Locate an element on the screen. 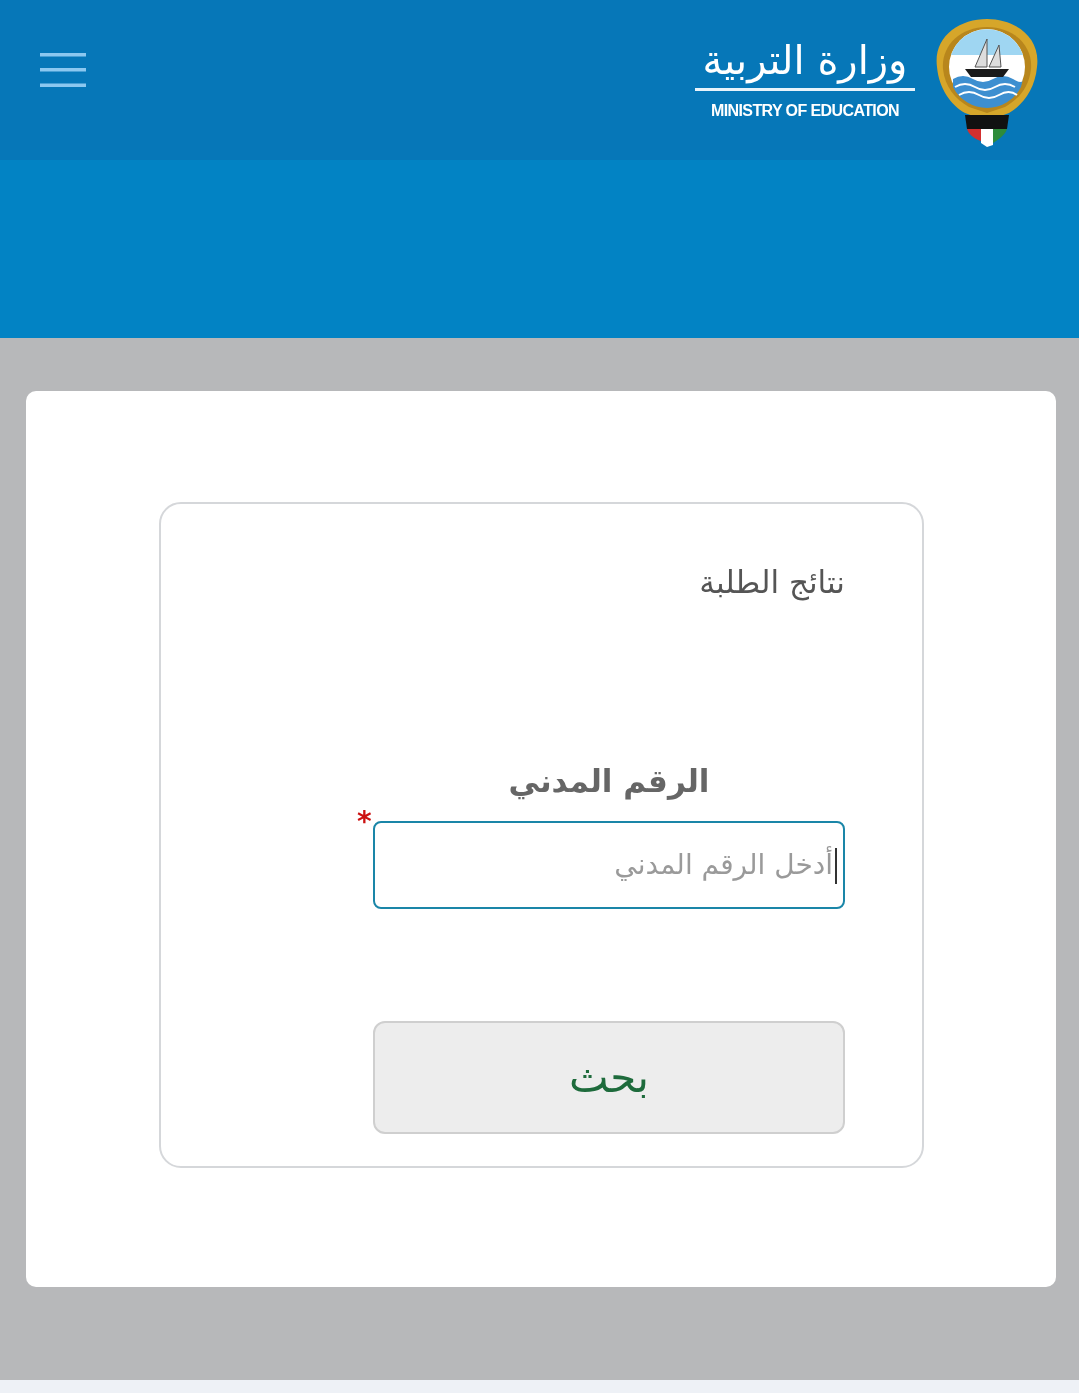  text-cursor is located at coordinates (836, 866).